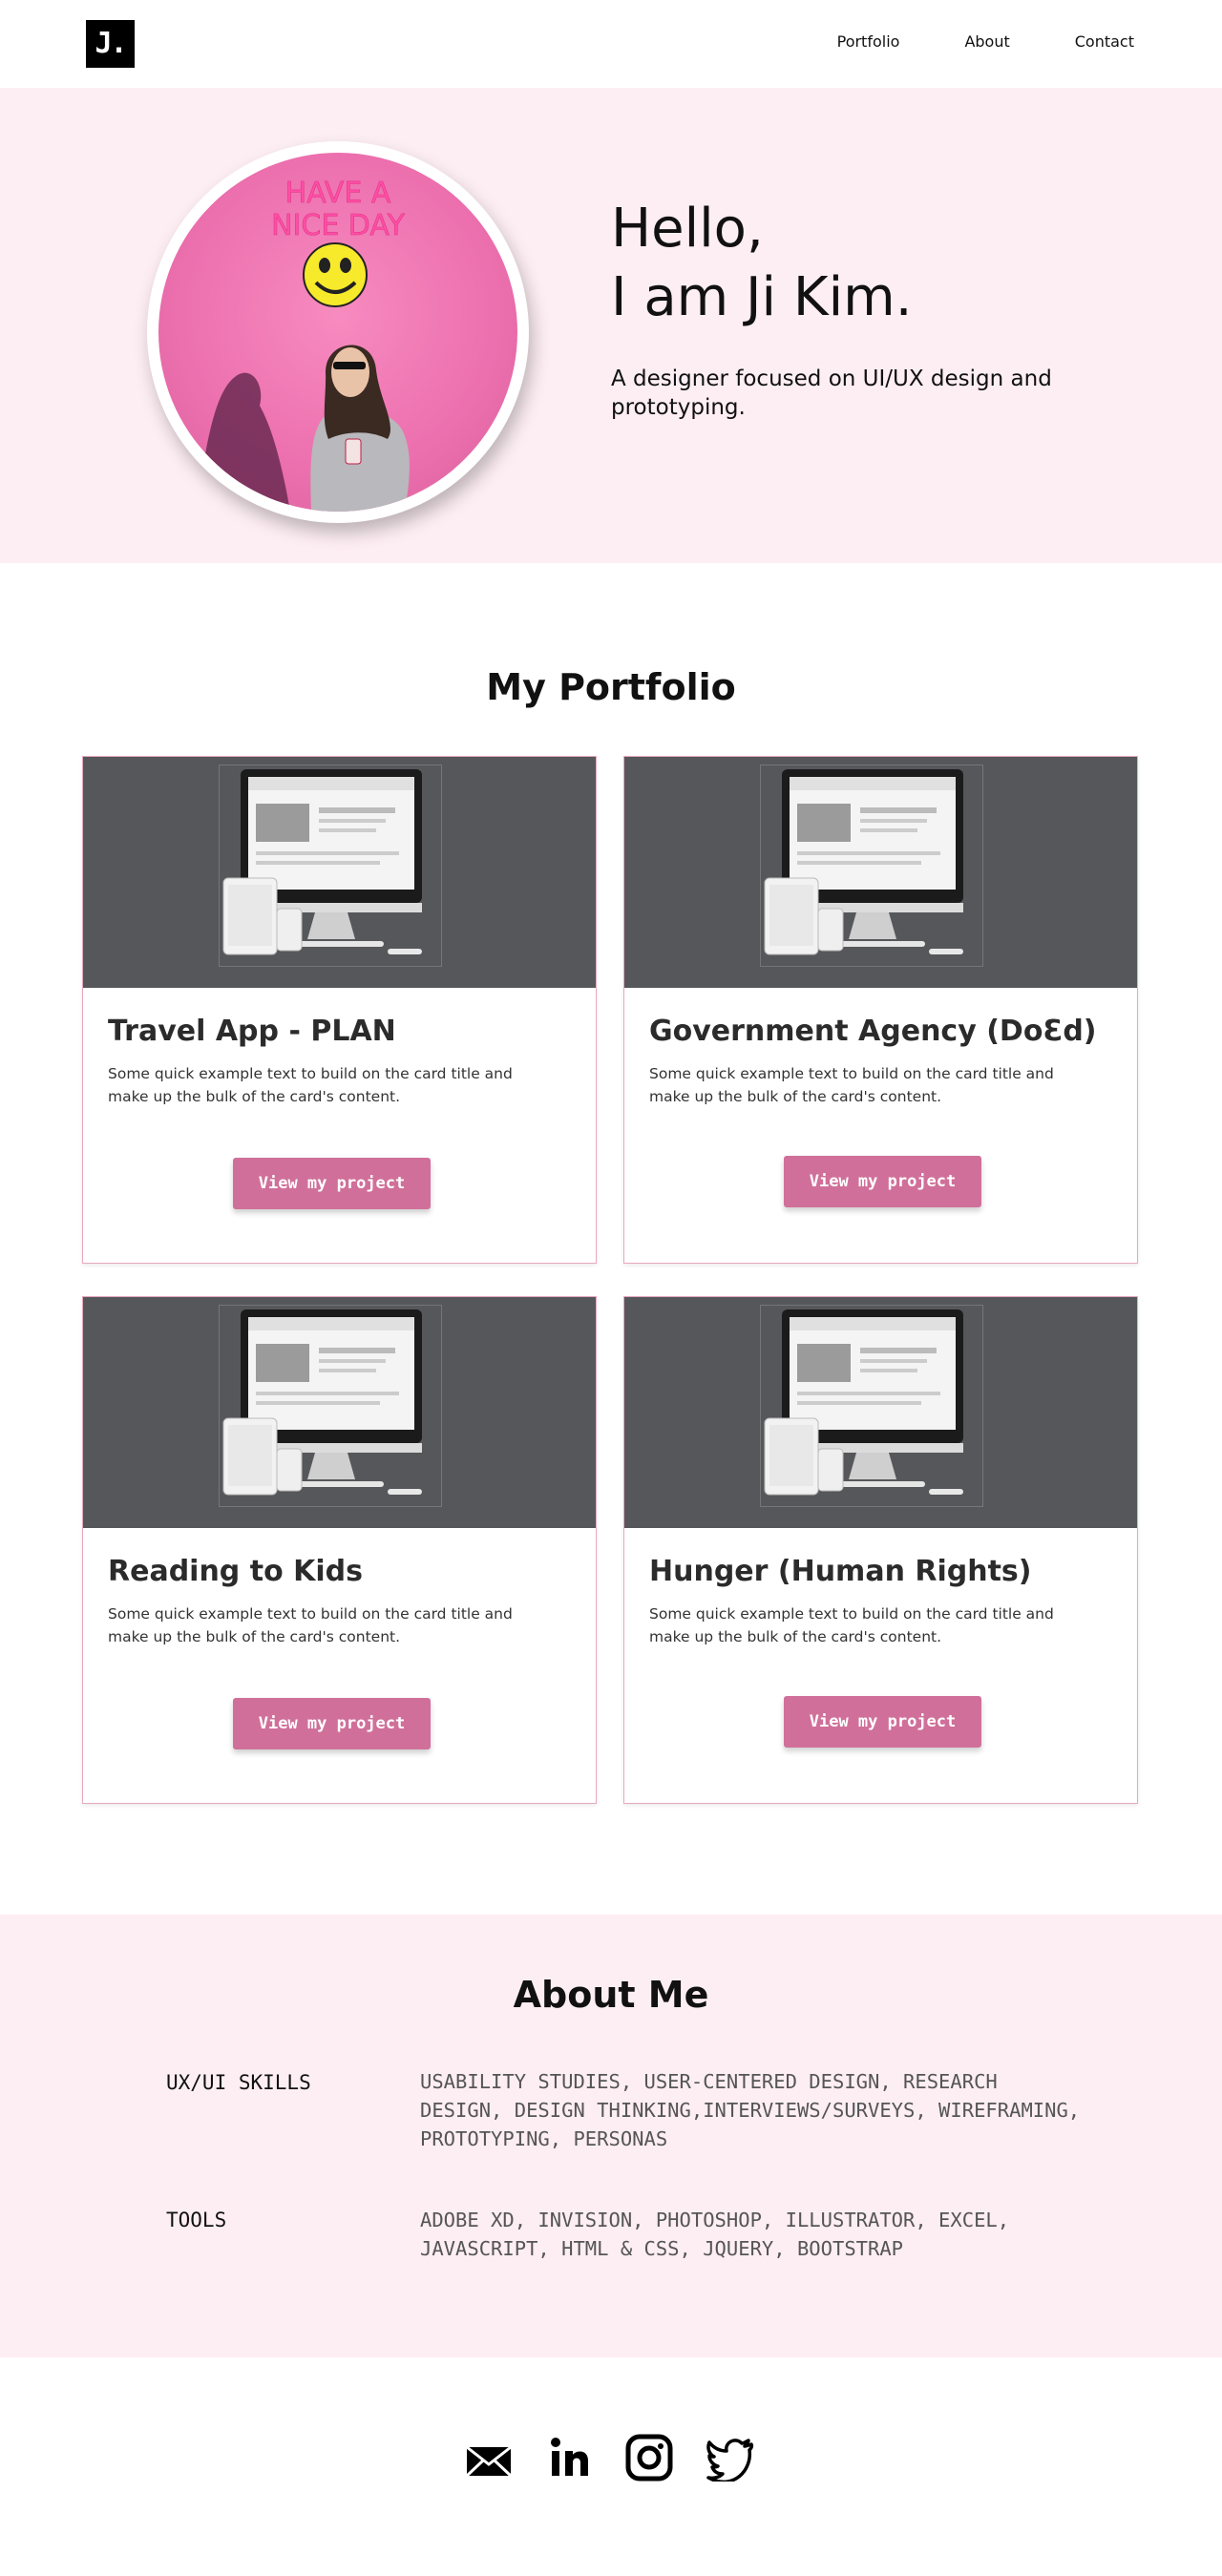 This screenshot has height=2576, width=1222. Describe the element at coordinates (239, 2082) in the screenshot. I see `skills-label: UX/UI SKILLS` at that location.